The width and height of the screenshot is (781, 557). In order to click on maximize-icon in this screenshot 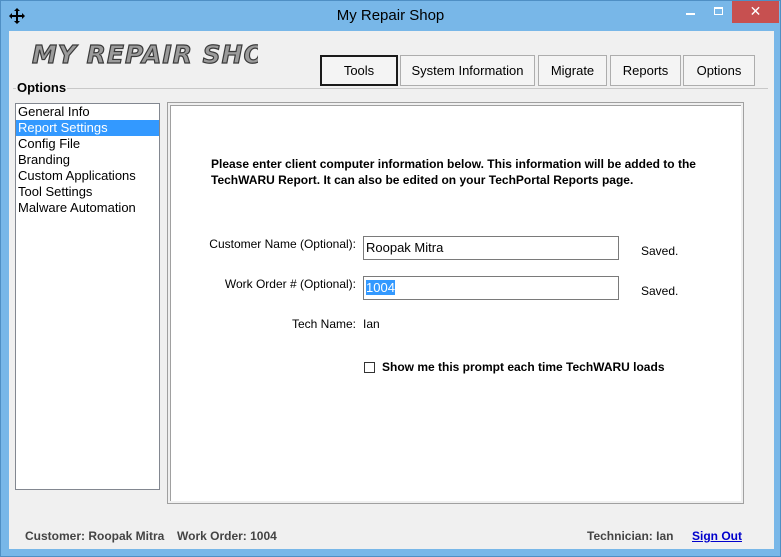, I will do `click(718, 11)`.